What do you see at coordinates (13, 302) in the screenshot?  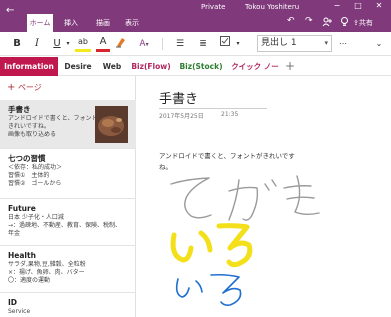 I see `page-item-title: ID` at bounding box center [13, 302].